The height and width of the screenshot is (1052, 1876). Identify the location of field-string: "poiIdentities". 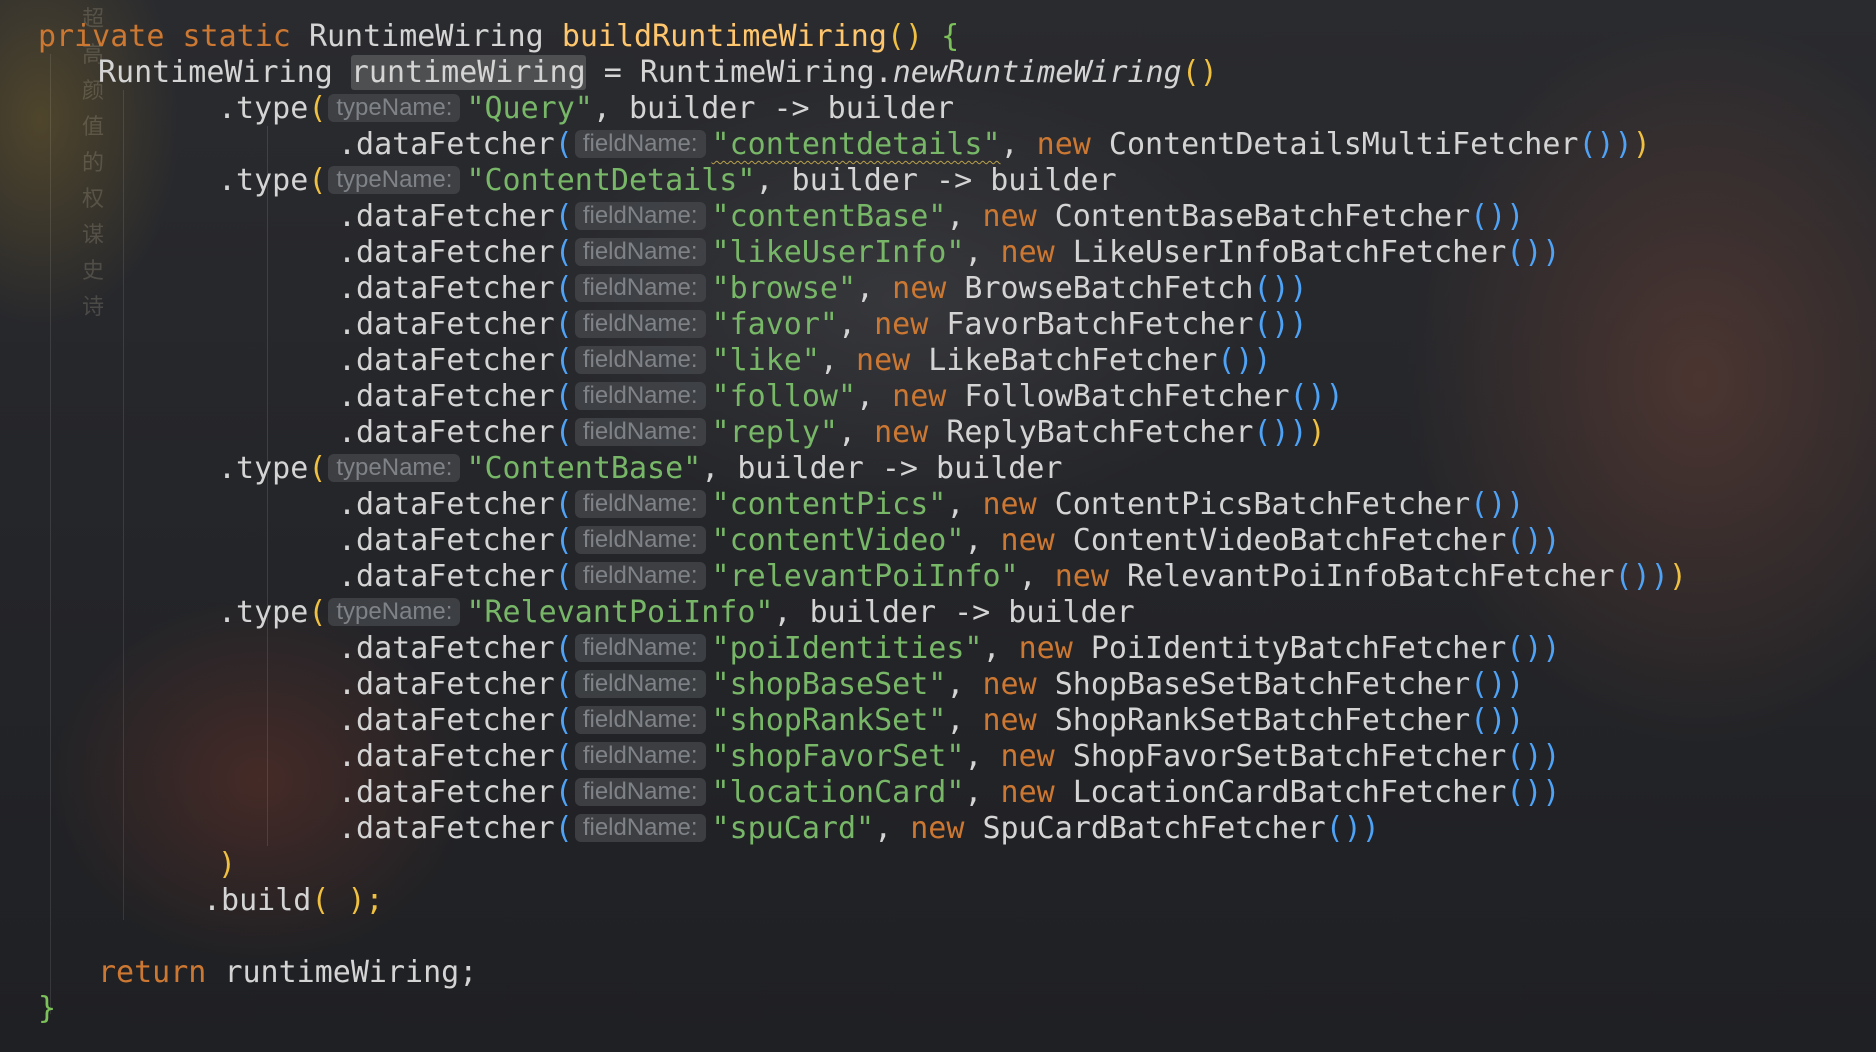
(847, 648).